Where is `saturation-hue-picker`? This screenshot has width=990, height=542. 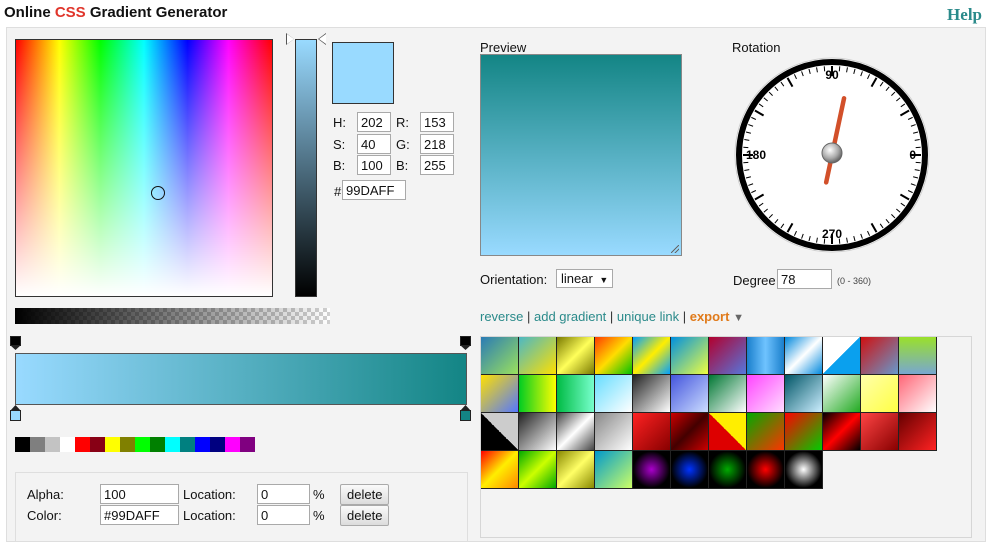 saturation-hue-picker is located at coordinates (144, 168).